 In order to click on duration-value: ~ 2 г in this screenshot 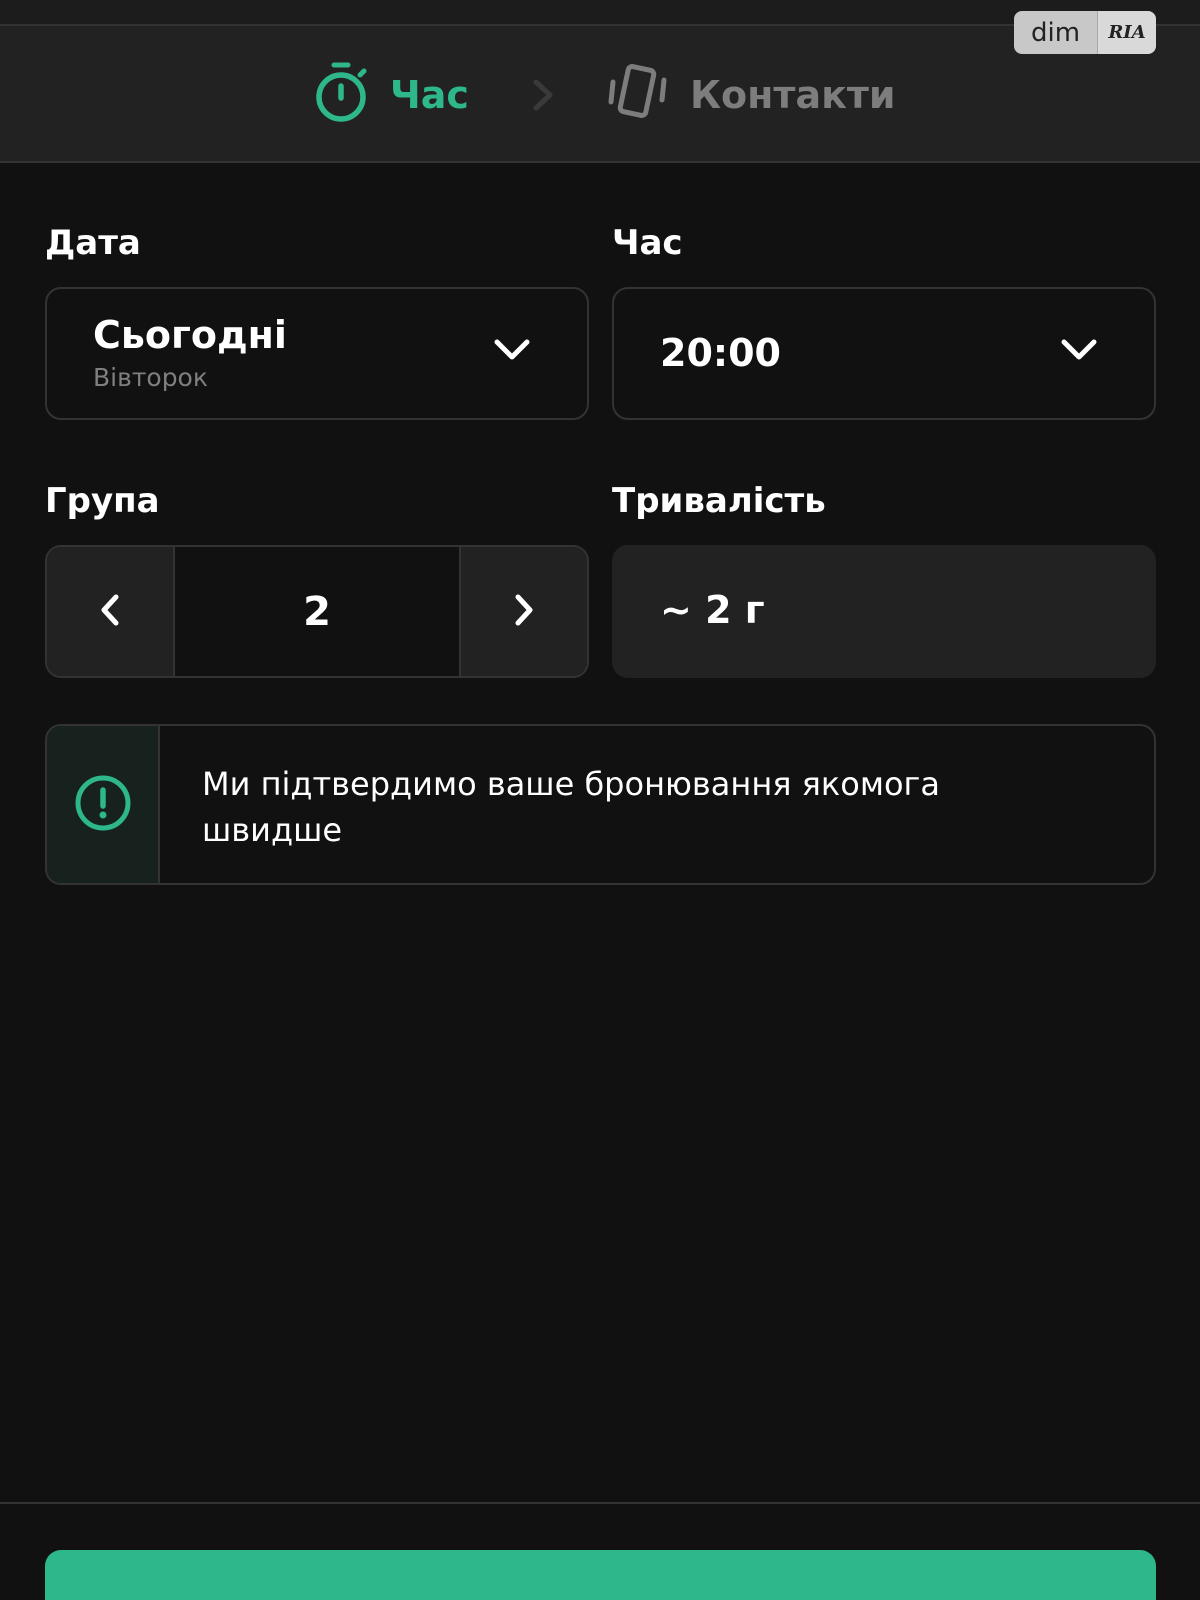, I will do `click(712, 610)`.